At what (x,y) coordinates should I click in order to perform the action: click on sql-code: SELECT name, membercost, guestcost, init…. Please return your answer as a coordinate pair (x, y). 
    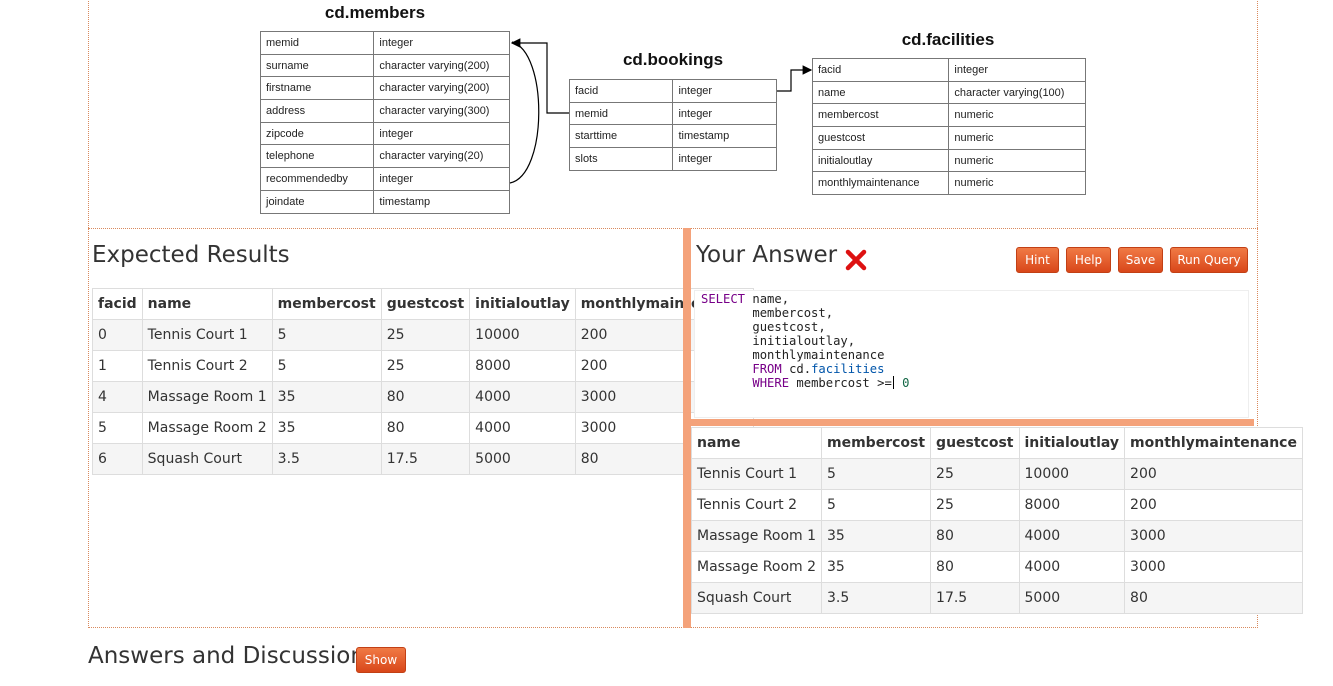
    Looking at the image, I should click on (805, 341).